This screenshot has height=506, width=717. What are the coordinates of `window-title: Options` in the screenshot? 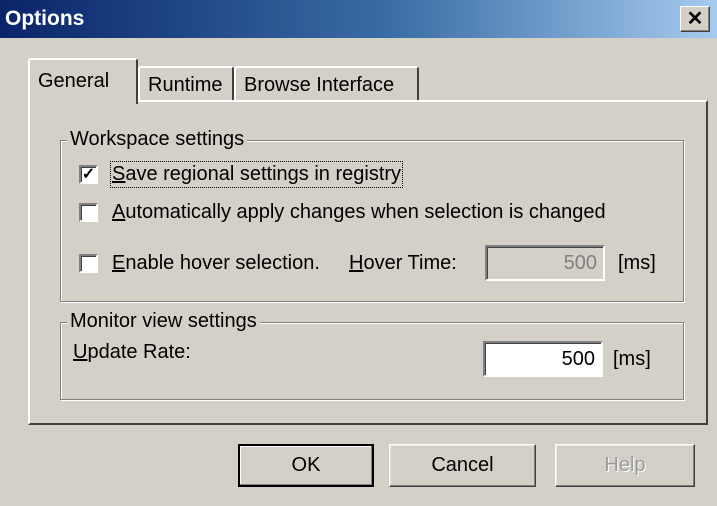 It's located at (45, 18).